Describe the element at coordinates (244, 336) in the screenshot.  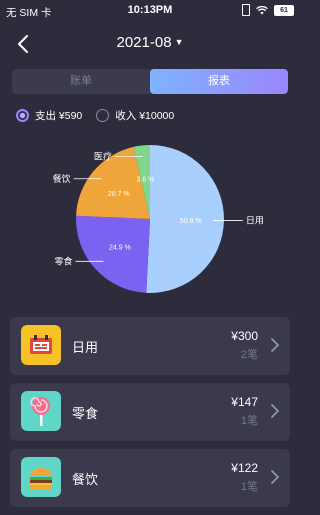
I see `category-amount: ¥300` at that location.